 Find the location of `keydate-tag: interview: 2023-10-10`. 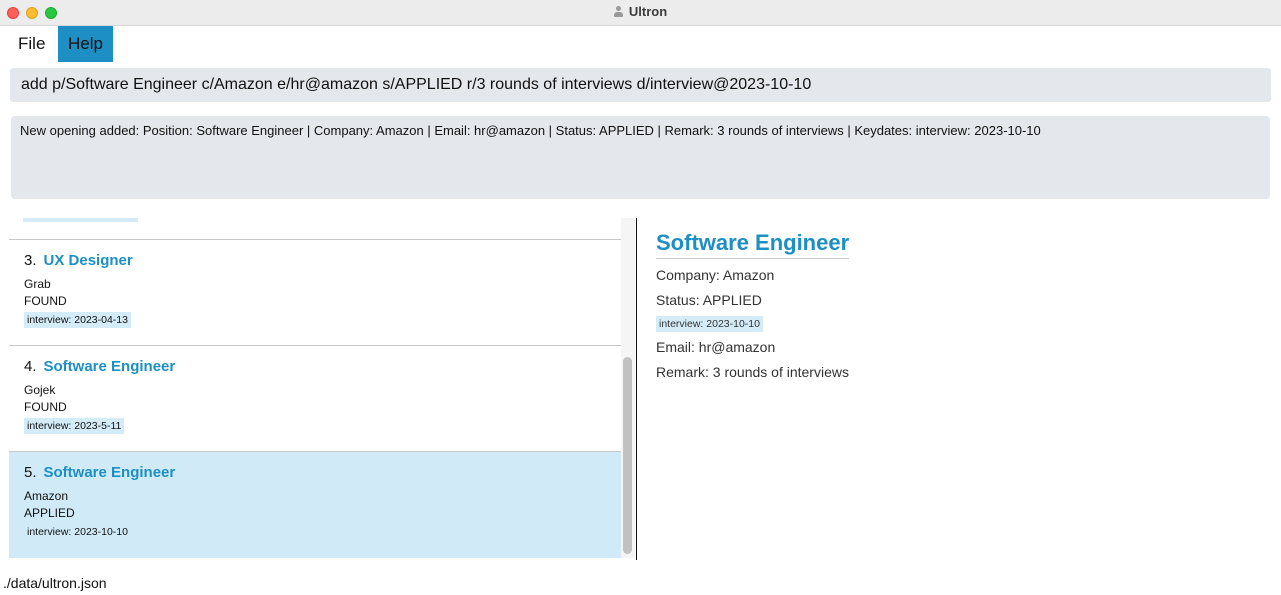

keydate-tag: interview: 2023-10-10 is located at coordinates (77, 532).